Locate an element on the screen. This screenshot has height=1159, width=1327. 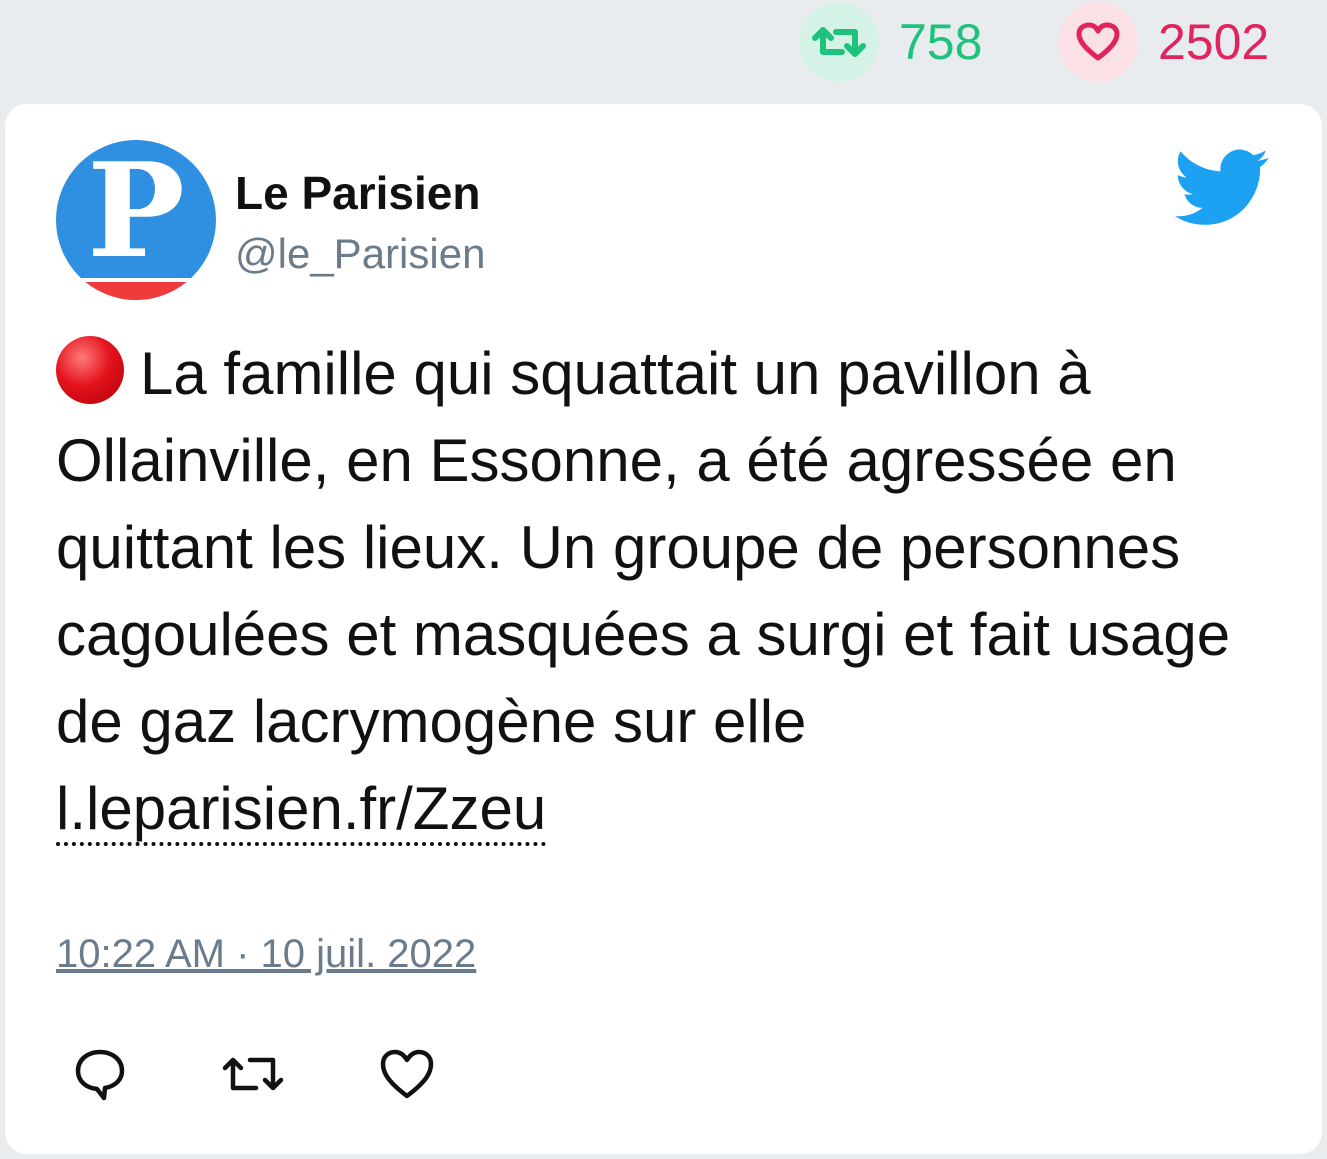
author-name: Le Parisien is located at coordinates (357, 193).